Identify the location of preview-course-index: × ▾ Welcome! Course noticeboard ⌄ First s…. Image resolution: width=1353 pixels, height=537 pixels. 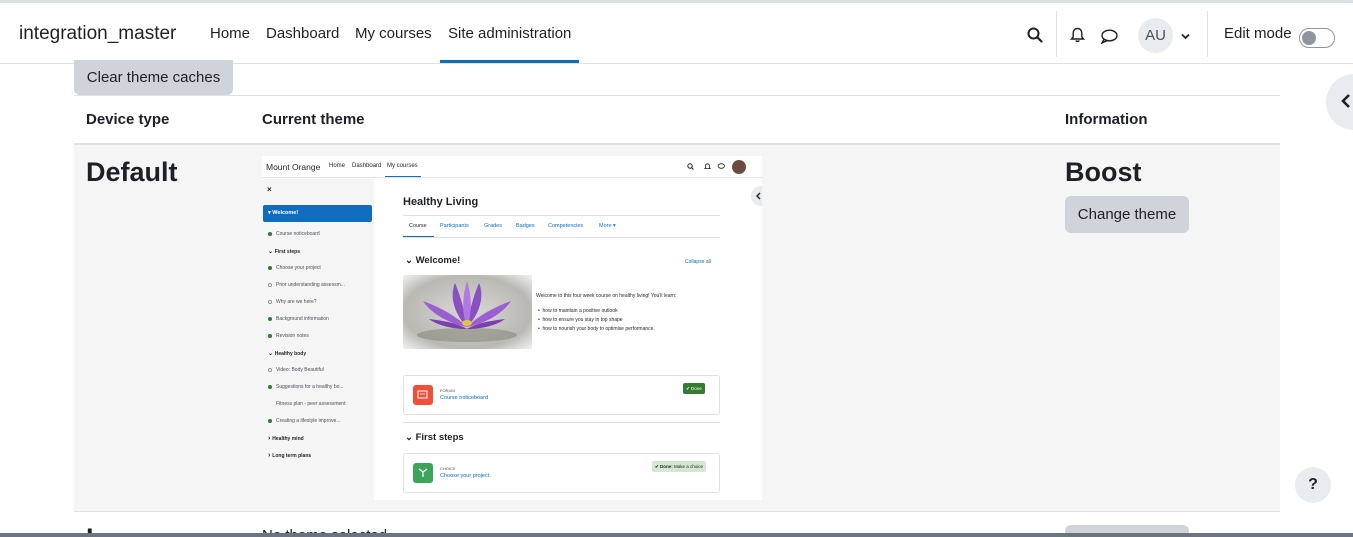
(318, 339).